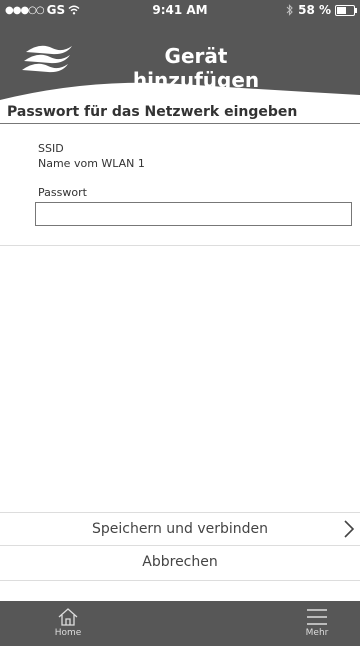  I want to click on home-icon, so click(68, 617).